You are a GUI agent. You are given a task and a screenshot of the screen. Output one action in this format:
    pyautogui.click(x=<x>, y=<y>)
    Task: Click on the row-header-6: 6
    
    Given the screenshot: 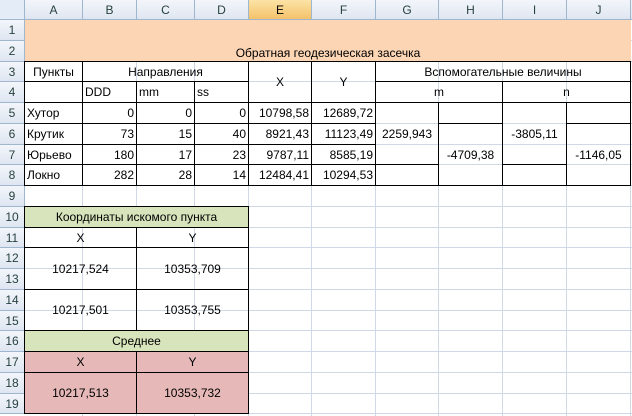 What is the action you would take?
    pyautogui.click(x=12, y=134)
    